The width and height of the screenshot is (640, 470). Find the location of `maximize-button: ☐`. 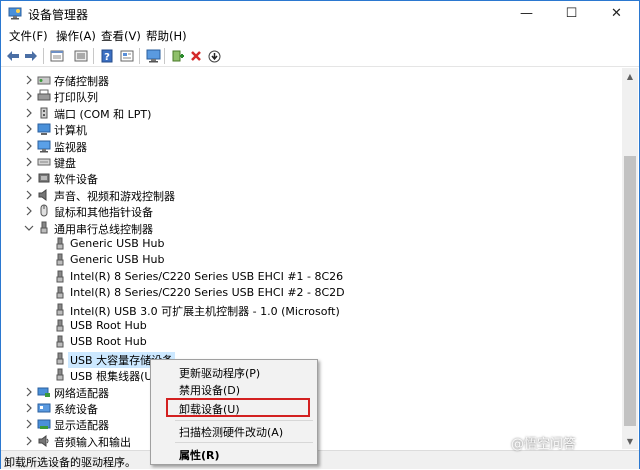

maximize-button: ☐ is located at coordinates (571, 13).